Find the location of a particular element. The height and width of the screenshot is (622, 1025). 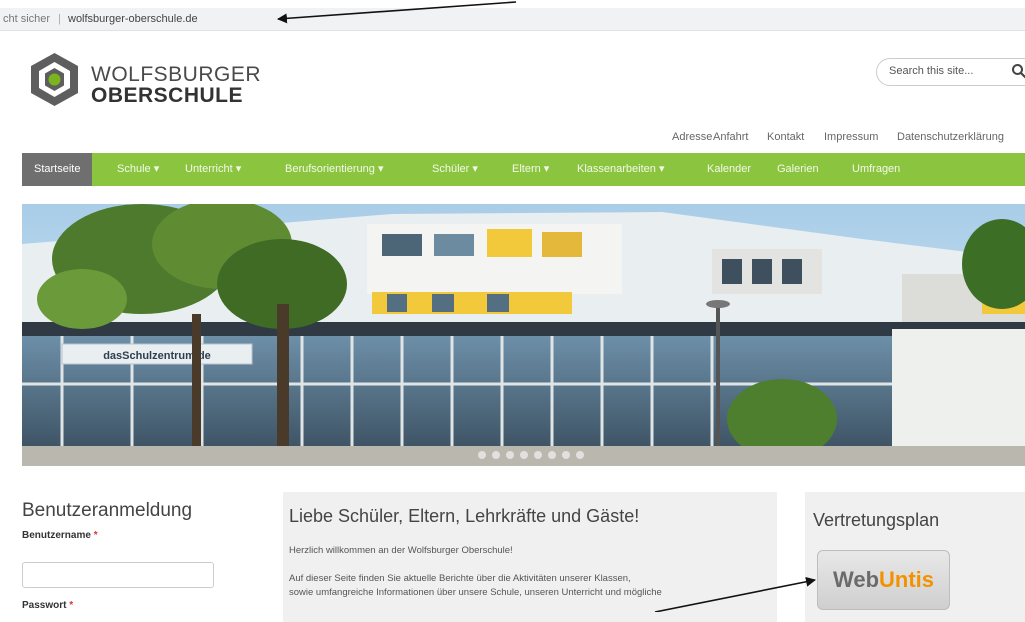

nav-eltern: Eltern ▾ is located at coordinates (530, 169).